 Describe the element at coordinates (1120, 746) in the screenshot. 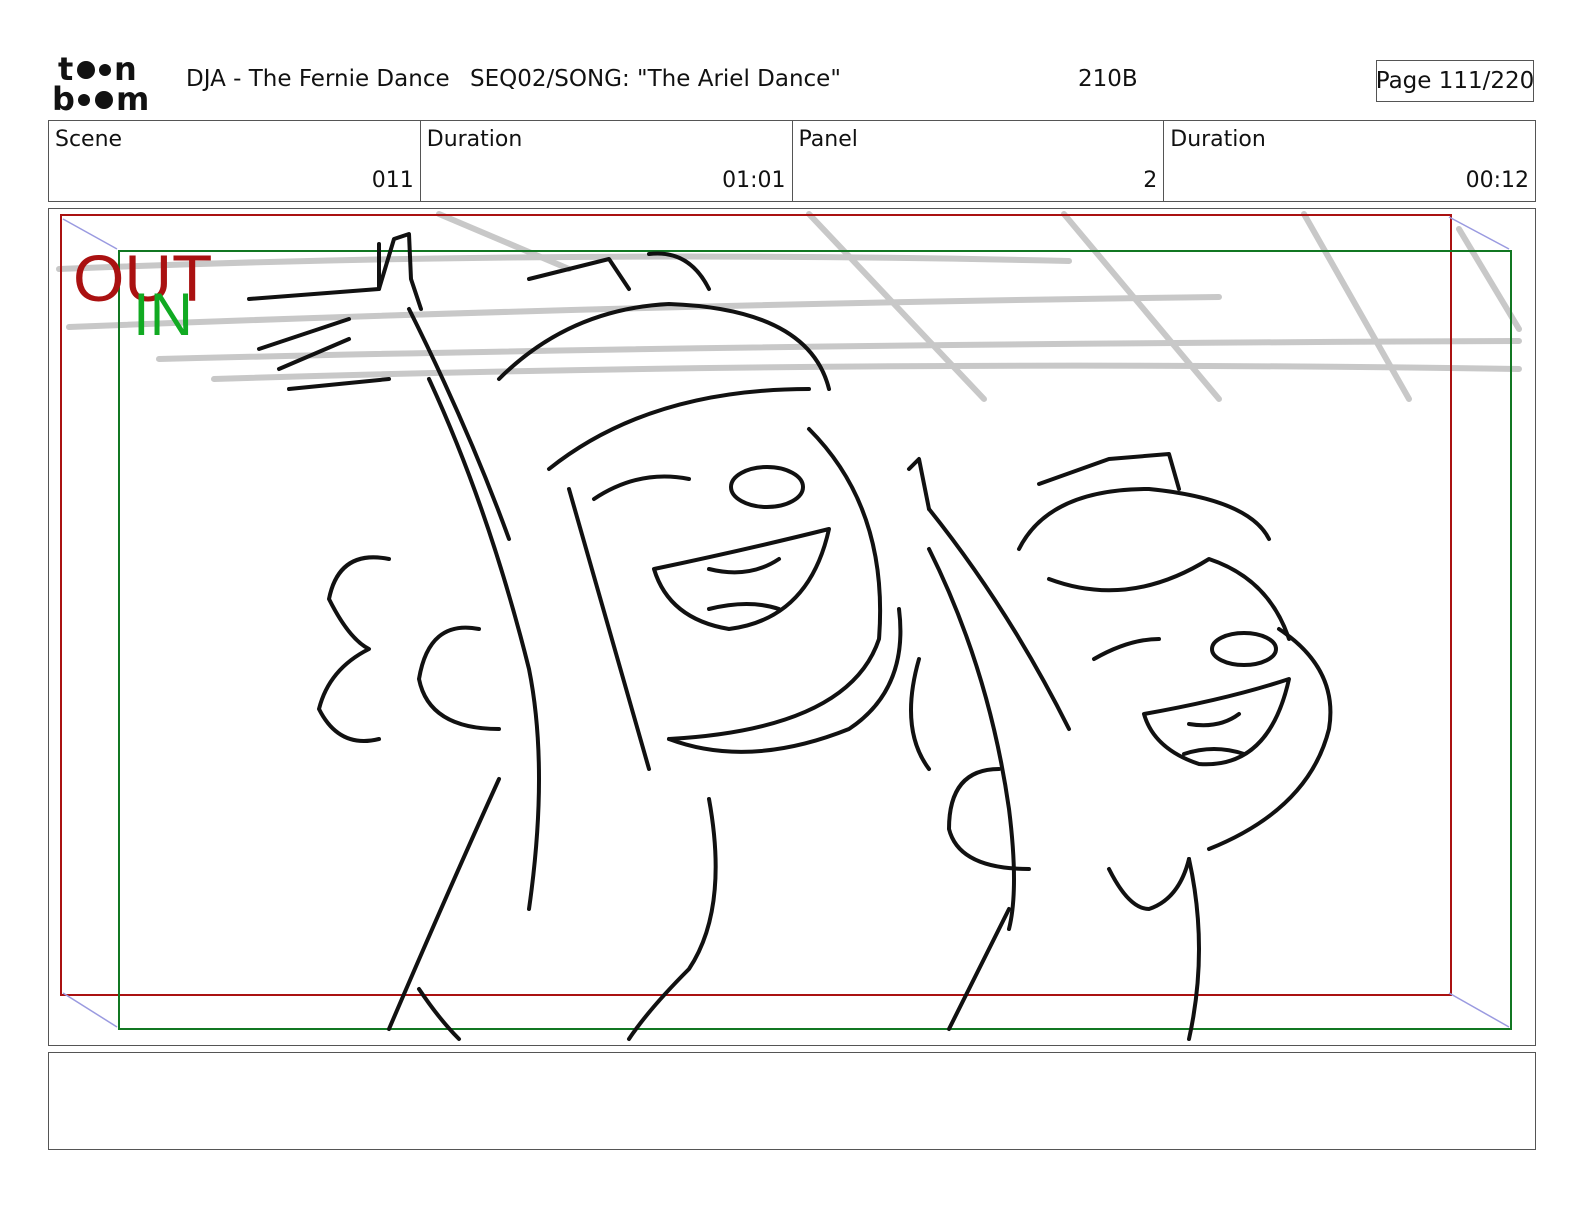

I see `right-girl-sketch` at that location.